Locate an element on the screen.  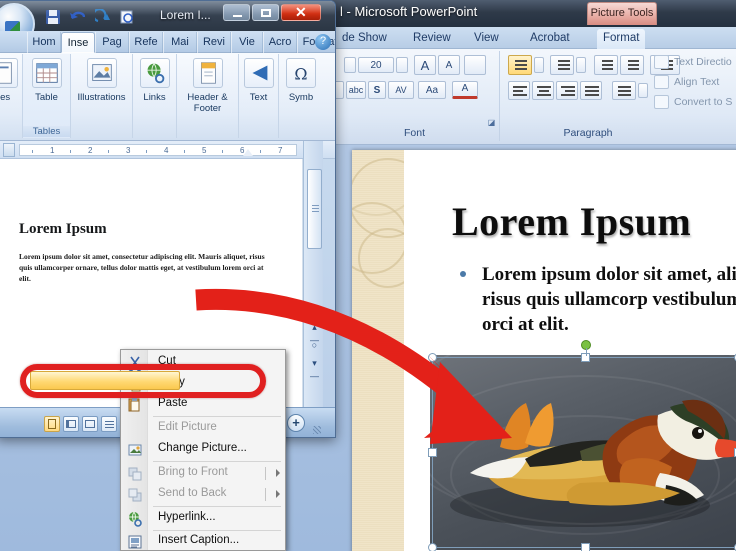
redo-icon is located at coordinates (103, 17).